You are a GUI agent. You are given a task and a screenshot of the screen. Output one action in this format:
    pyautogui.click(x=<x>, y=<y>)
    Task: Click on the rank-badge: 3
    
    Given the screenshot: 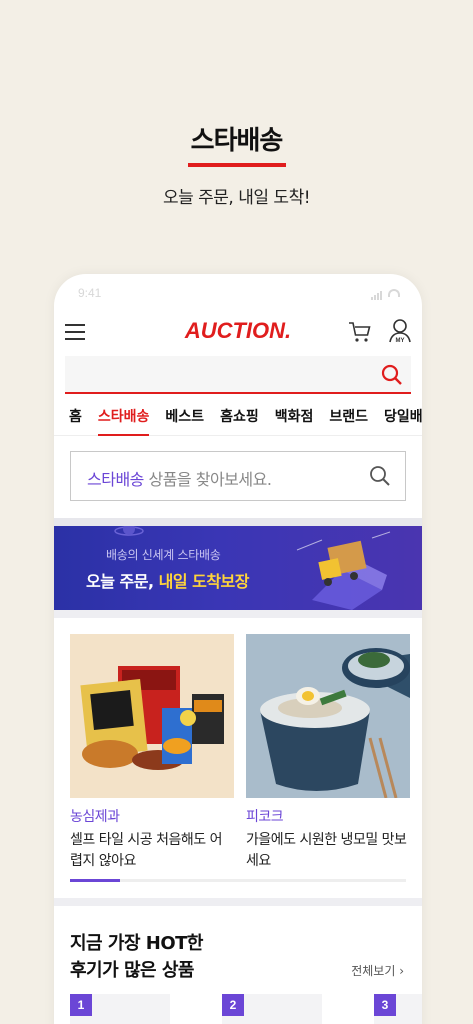 What is the action you would take?
    pyautogui.click(x=385, y=1005)
    